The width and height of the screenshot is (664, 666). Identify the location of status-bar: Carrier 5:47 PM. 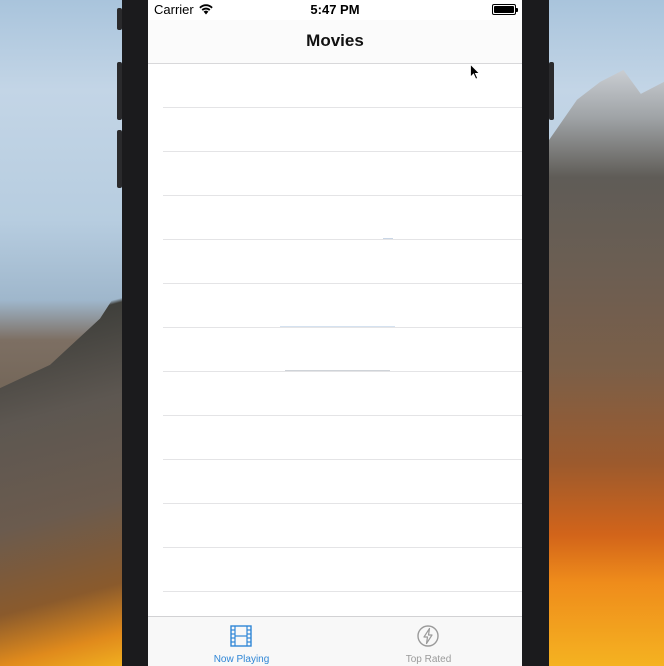
(335, 10).